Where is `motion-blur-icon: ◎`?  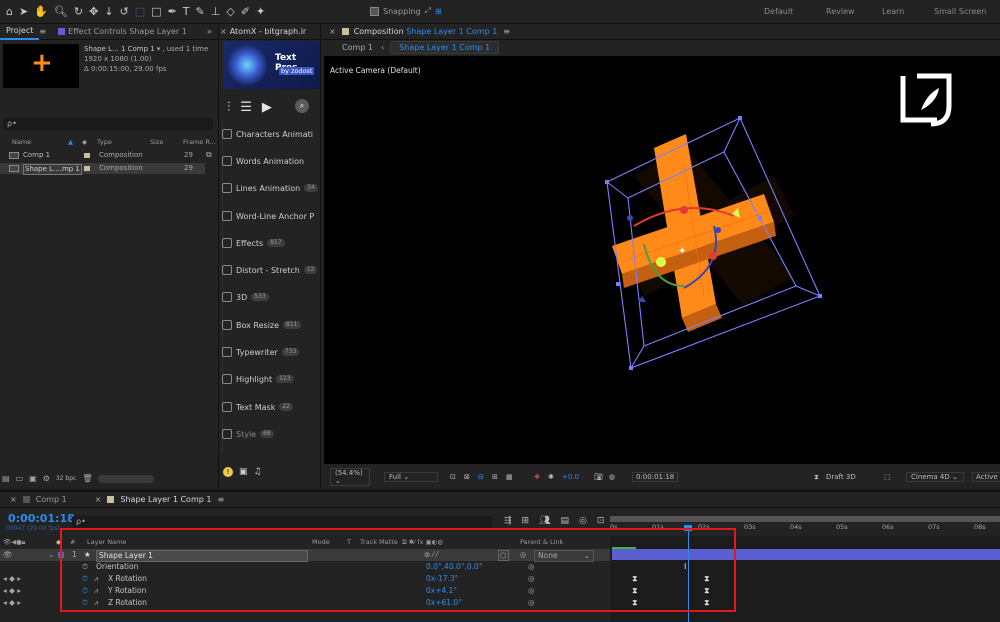 motion-blur-icon: ◎ is located at coordinates (583, 521).